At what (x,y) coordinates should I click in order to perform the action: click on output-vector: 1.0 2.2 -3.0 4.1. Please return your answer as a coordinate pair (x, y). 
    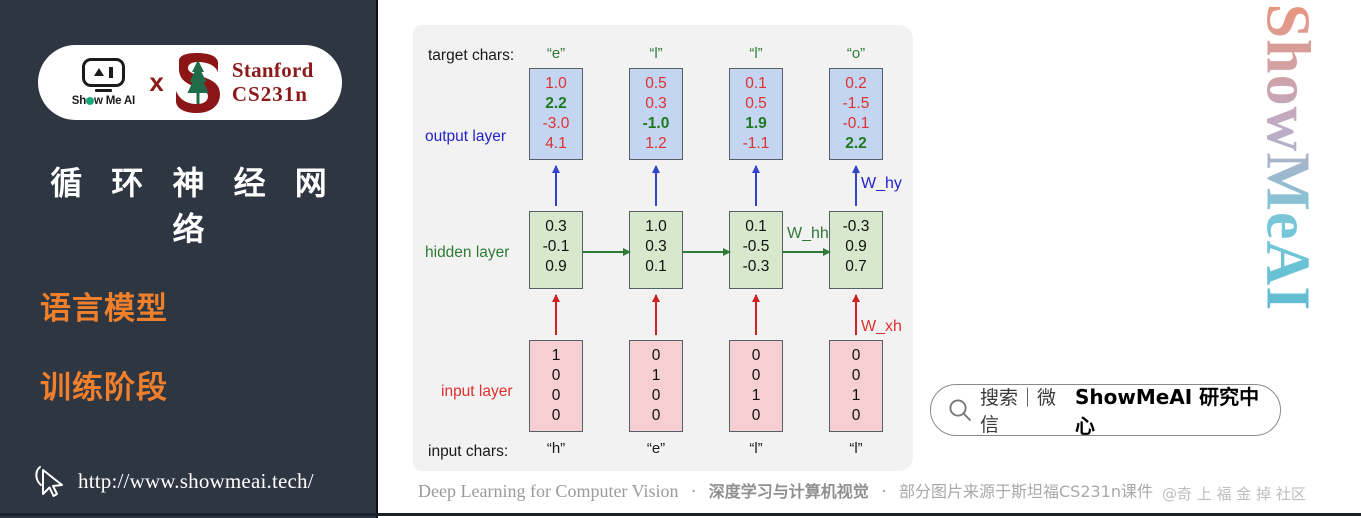
    Looking at the image, I should click on (556, 114).